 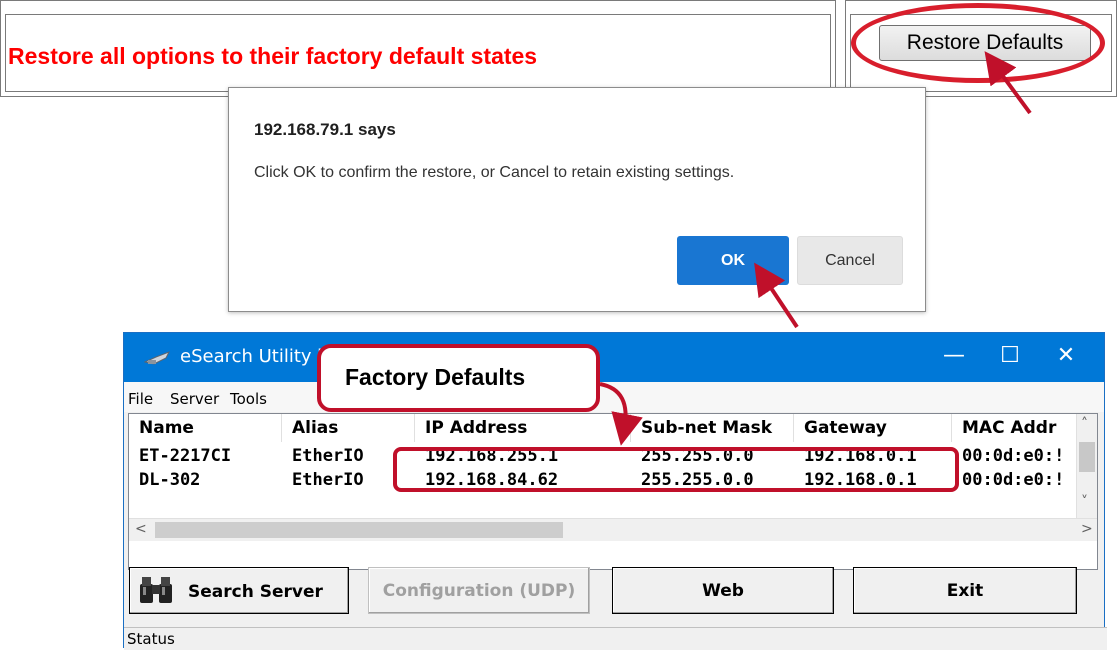 What do you see at coordinates (712, 428) in the screenshot?
I see `column-header-subnet-mask: Sub-net Mask` at bounding box center [712, 428].